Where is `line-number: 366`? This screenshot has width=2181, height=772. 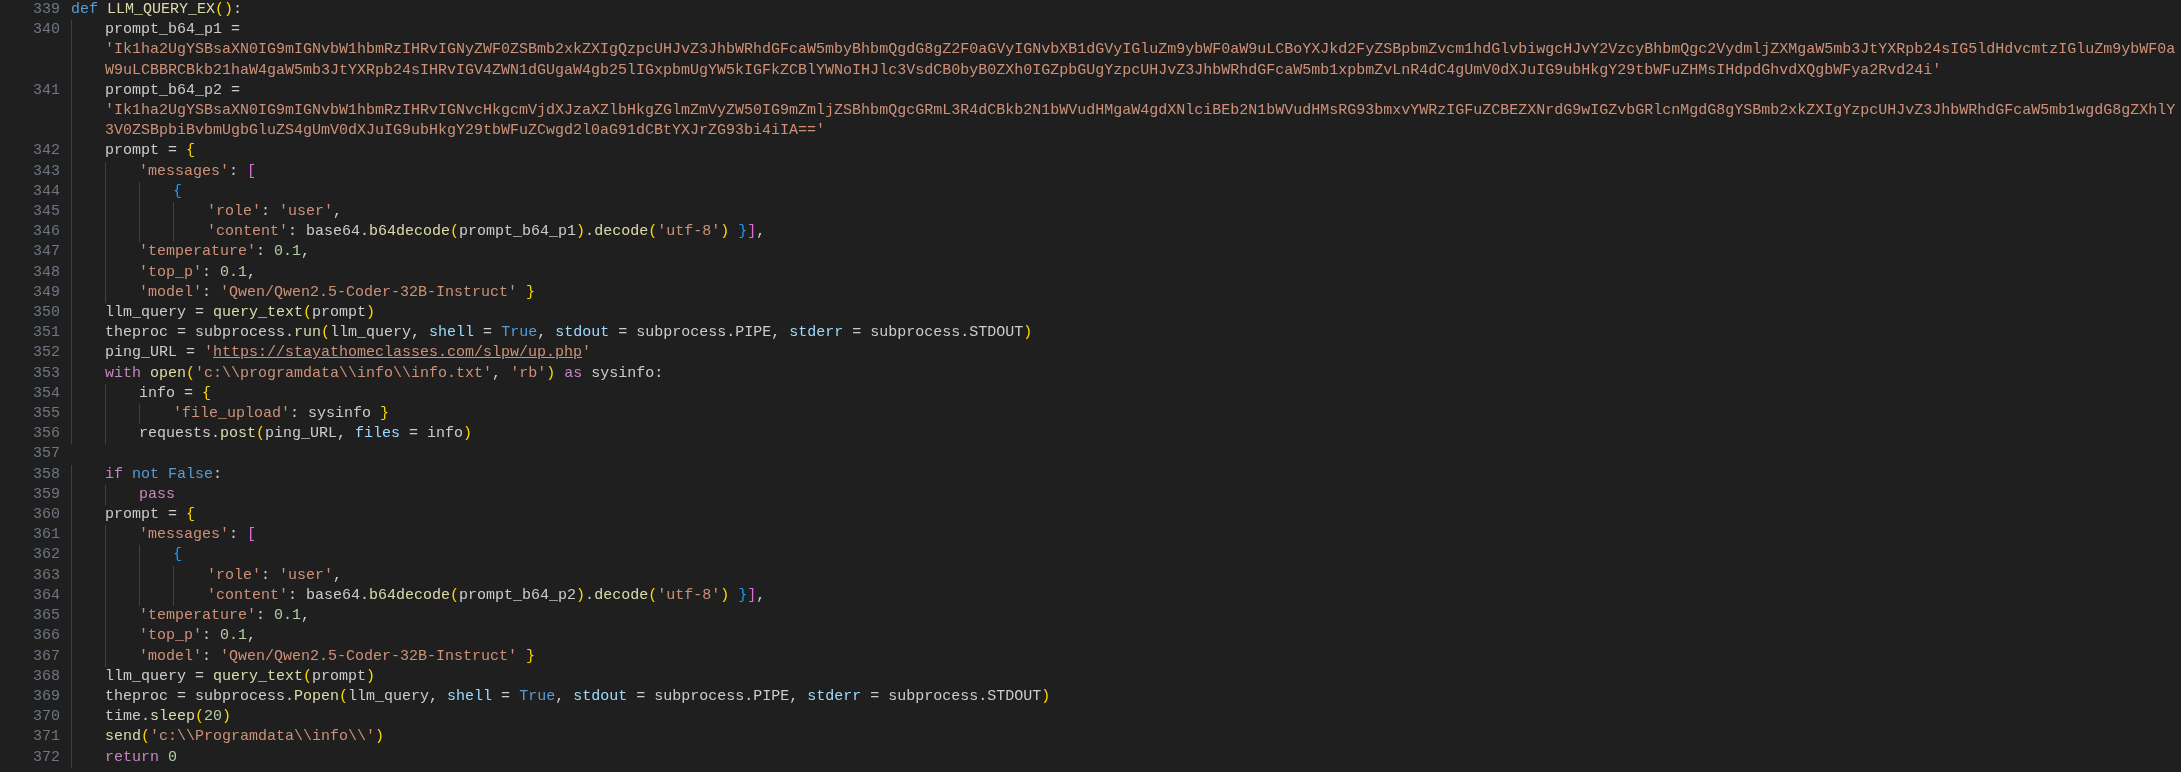
line-number: 366 is located at coordinates (46, 636).